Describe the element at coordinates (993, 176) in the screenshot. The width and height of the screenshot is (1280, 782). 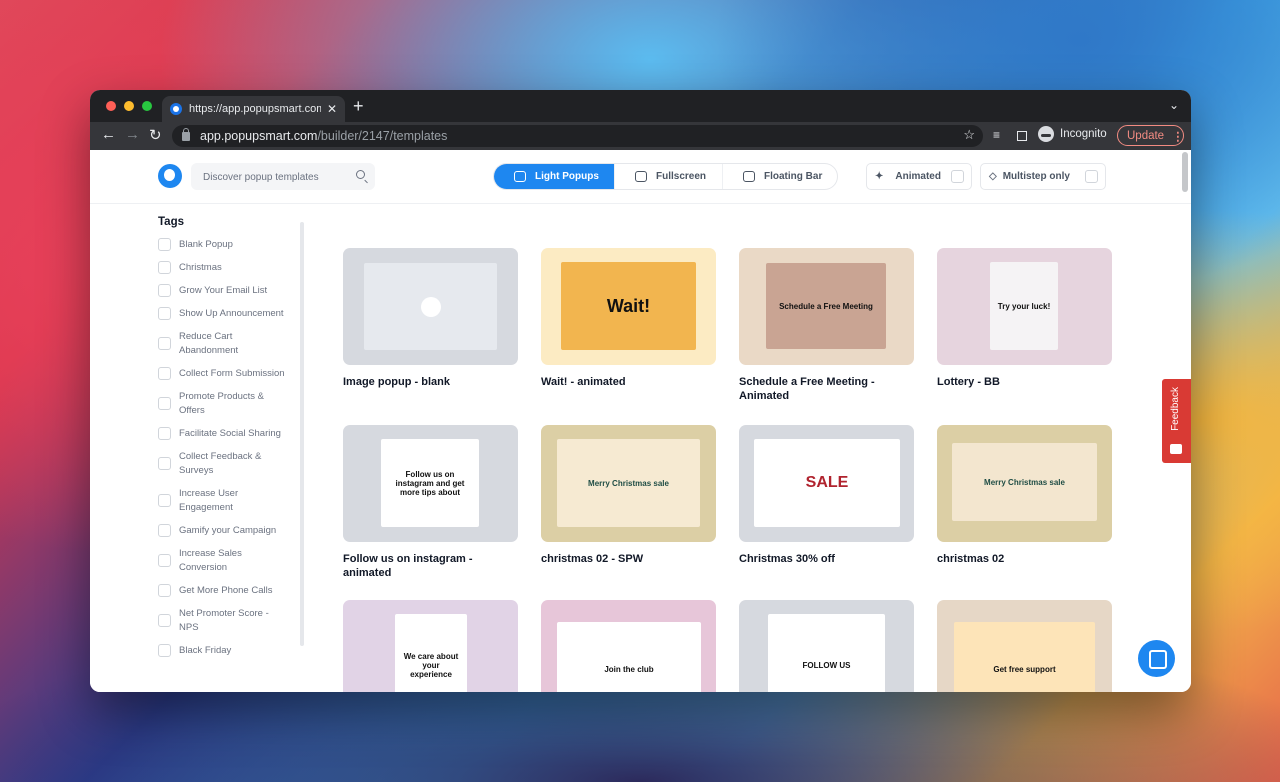
I see `multistep-icon: ◇` at that location.